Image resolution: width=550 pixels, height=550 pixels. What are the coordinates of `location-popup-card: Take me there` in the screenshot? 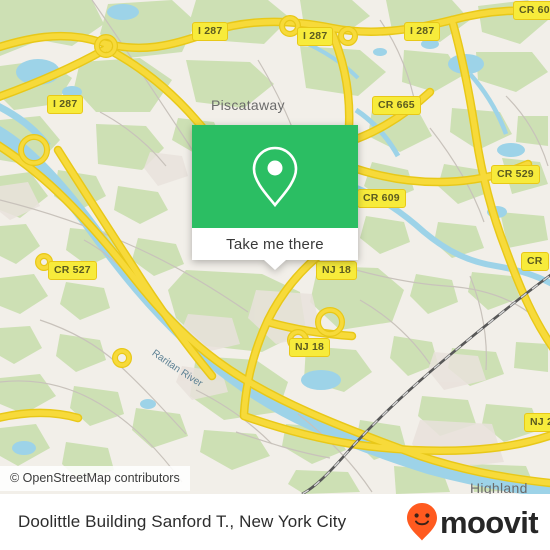 It's located at (275, 197).